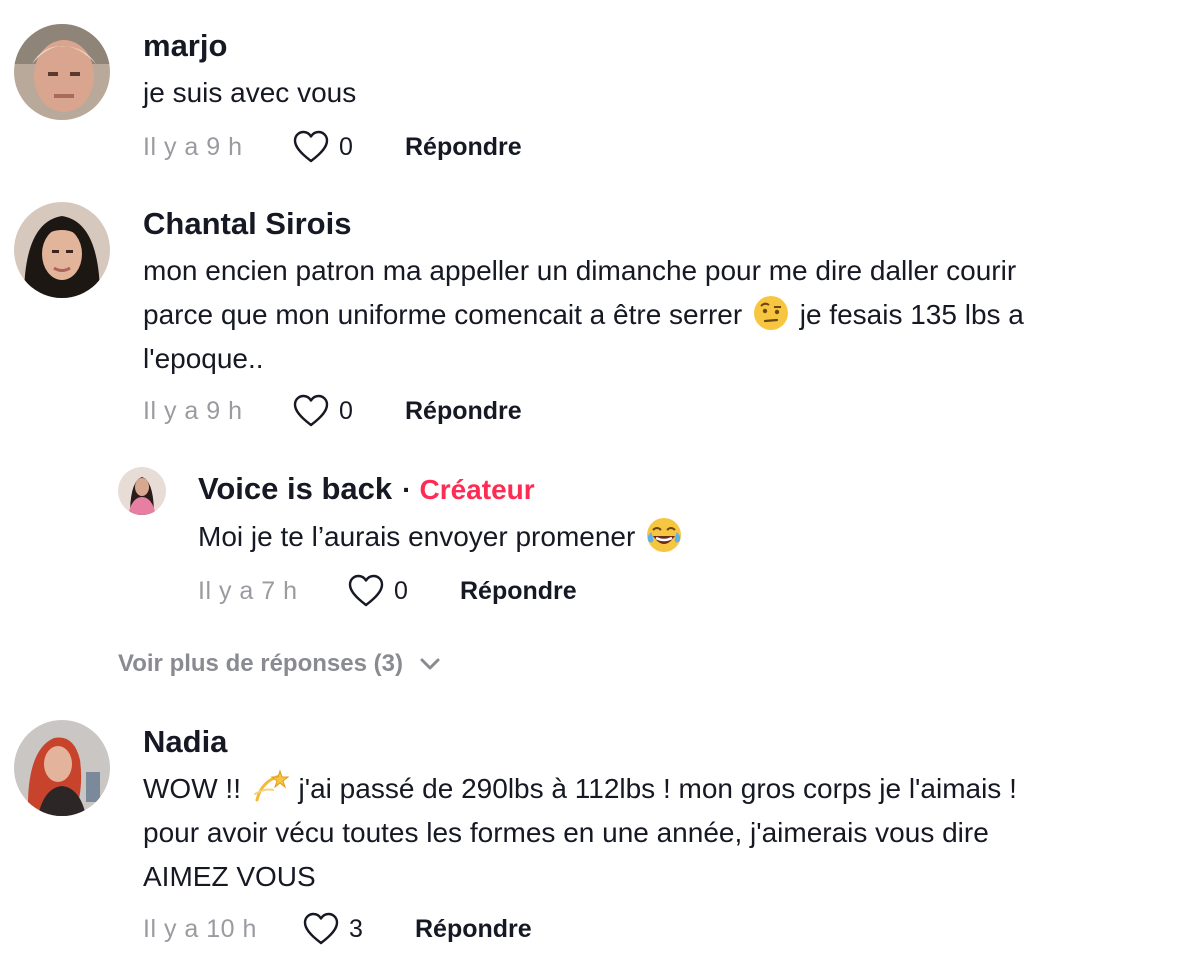  What do you see at coordinates (652, 46) in the screenshot?
I see `comment-username: marjo` at bounding box center [652, 46].